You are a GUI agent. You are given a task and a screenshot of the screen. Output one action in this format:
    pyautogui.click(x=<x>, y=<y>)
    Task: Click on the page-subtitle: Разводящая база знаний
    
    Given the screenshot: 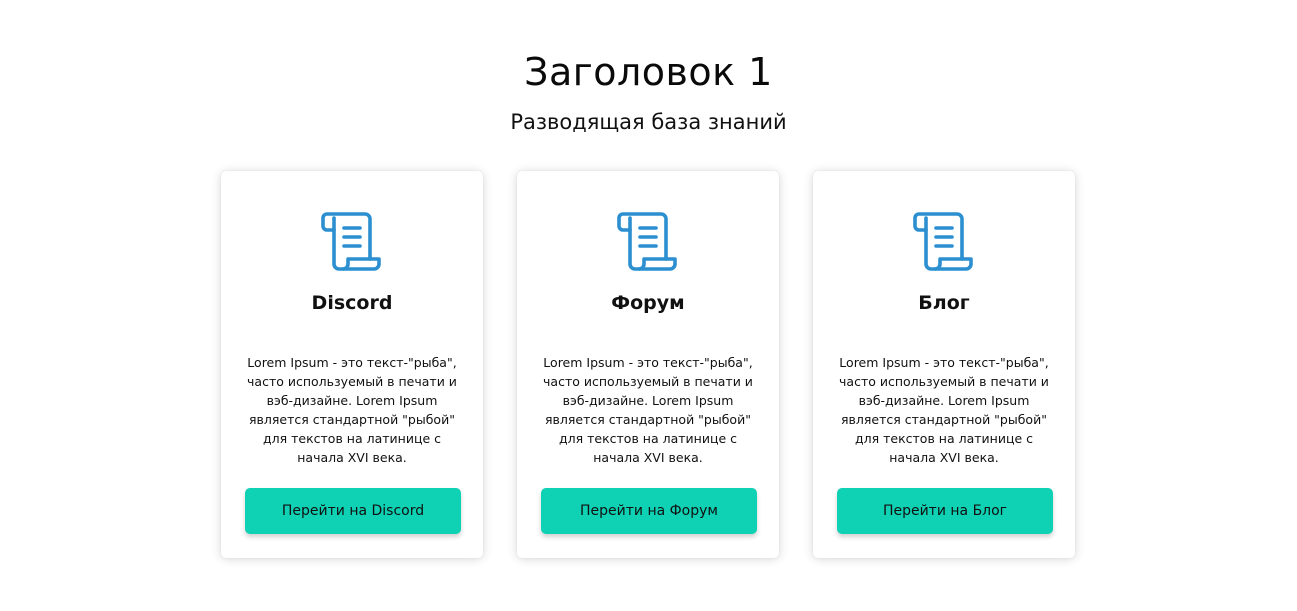 What is the action you would take?
    pyautogui.click(x=648, y=122)
    